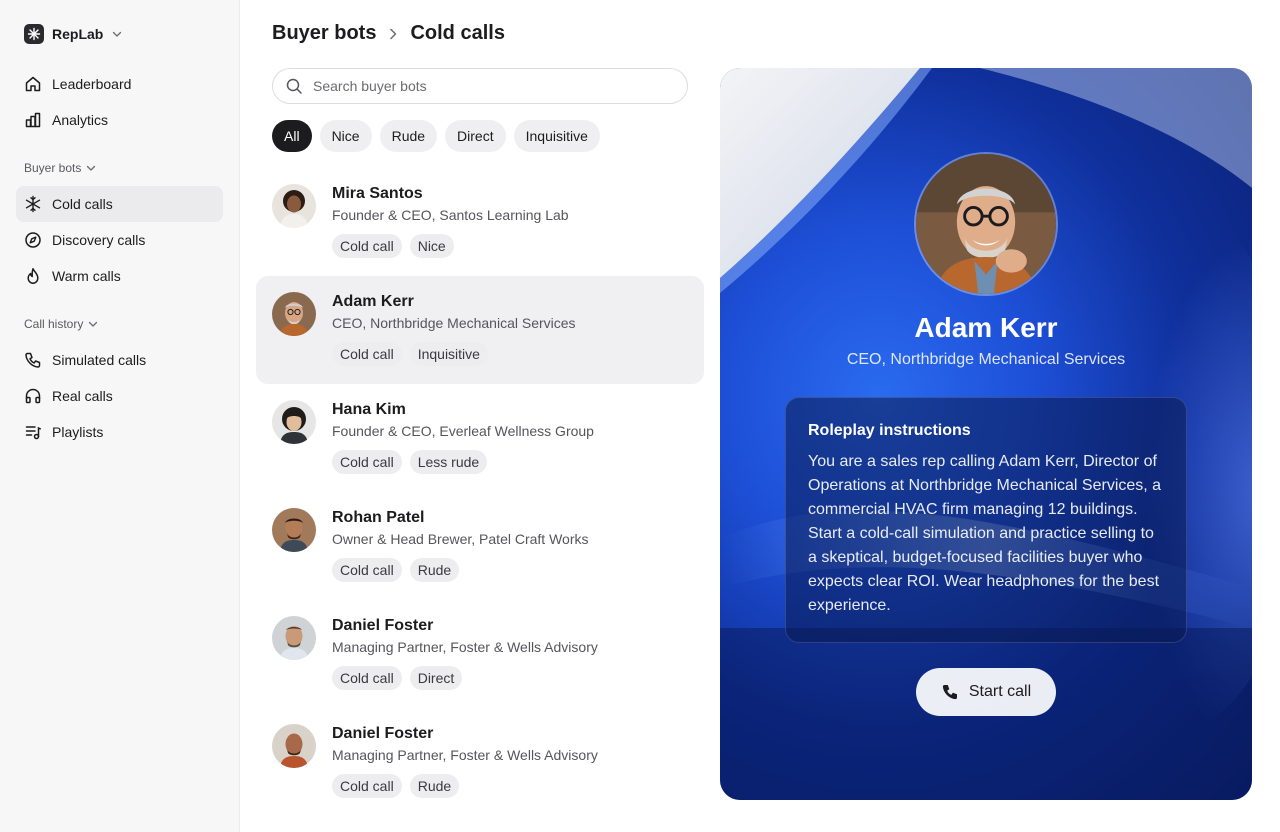 This screenshot has width=1280, height=832. What do you see at coordinates (373, 301) in the screenshot?
I see `bot-name: Adam Kerr` at bounding box center [373, 301].